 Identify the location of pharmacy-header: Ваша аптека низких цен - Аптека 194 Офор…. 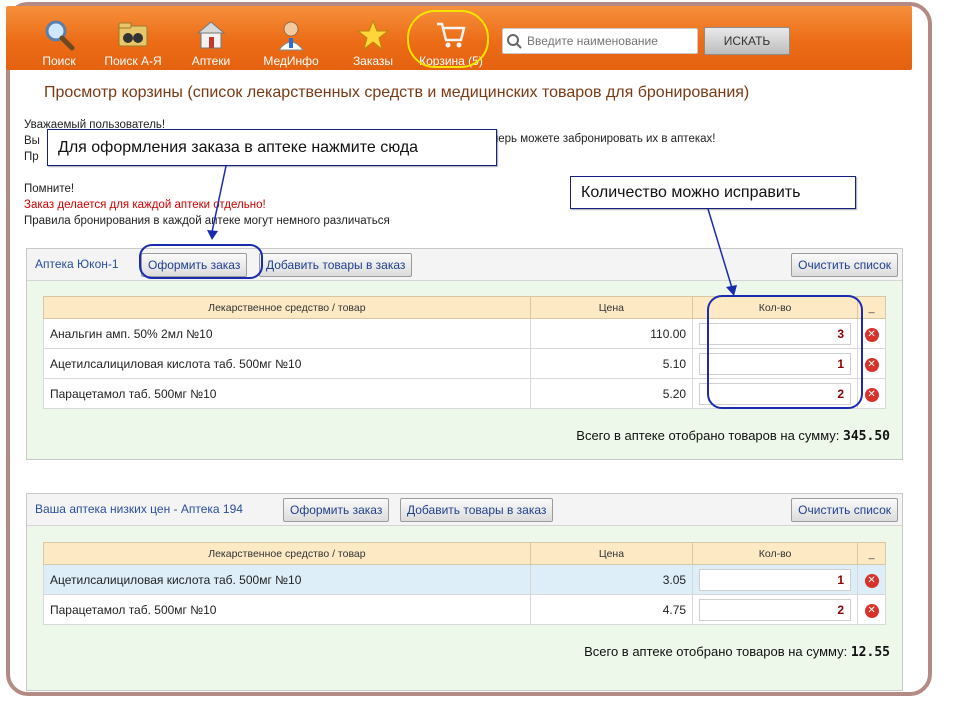
(464, 510).